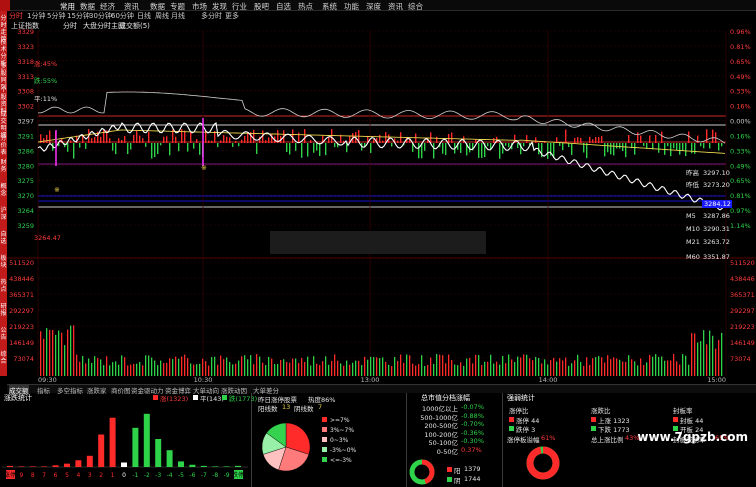 The image size is (756, 487). What do you see at coordinates (324, 429) in the screenshot?
I see `heat-legend-swatch` at bounding box center [324, 429].